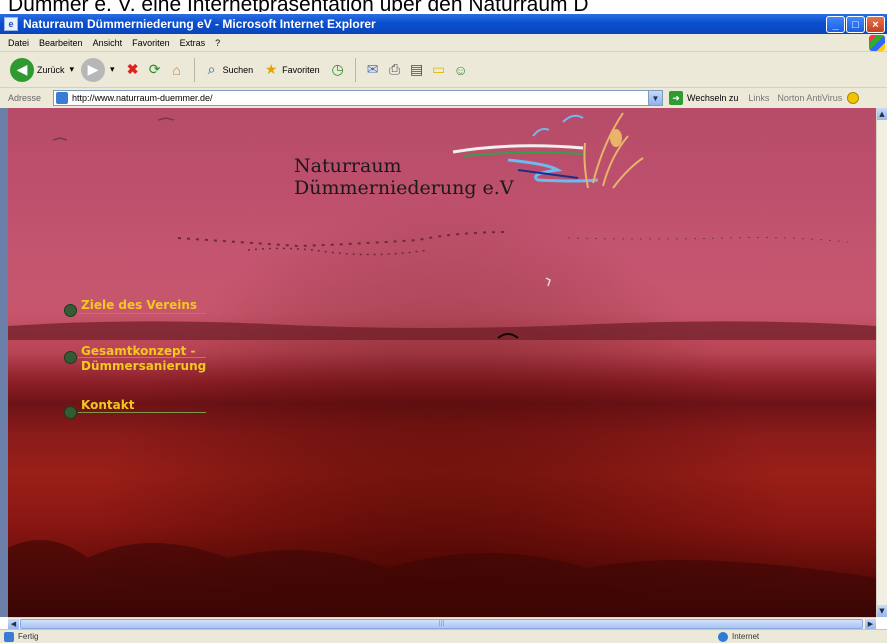 This screenshot has height=643, width=887. What do you see at coordinates (348, 166) in the screenshot?
I see `site-title-line1: Naturraum` at bounding box center [348, 166].